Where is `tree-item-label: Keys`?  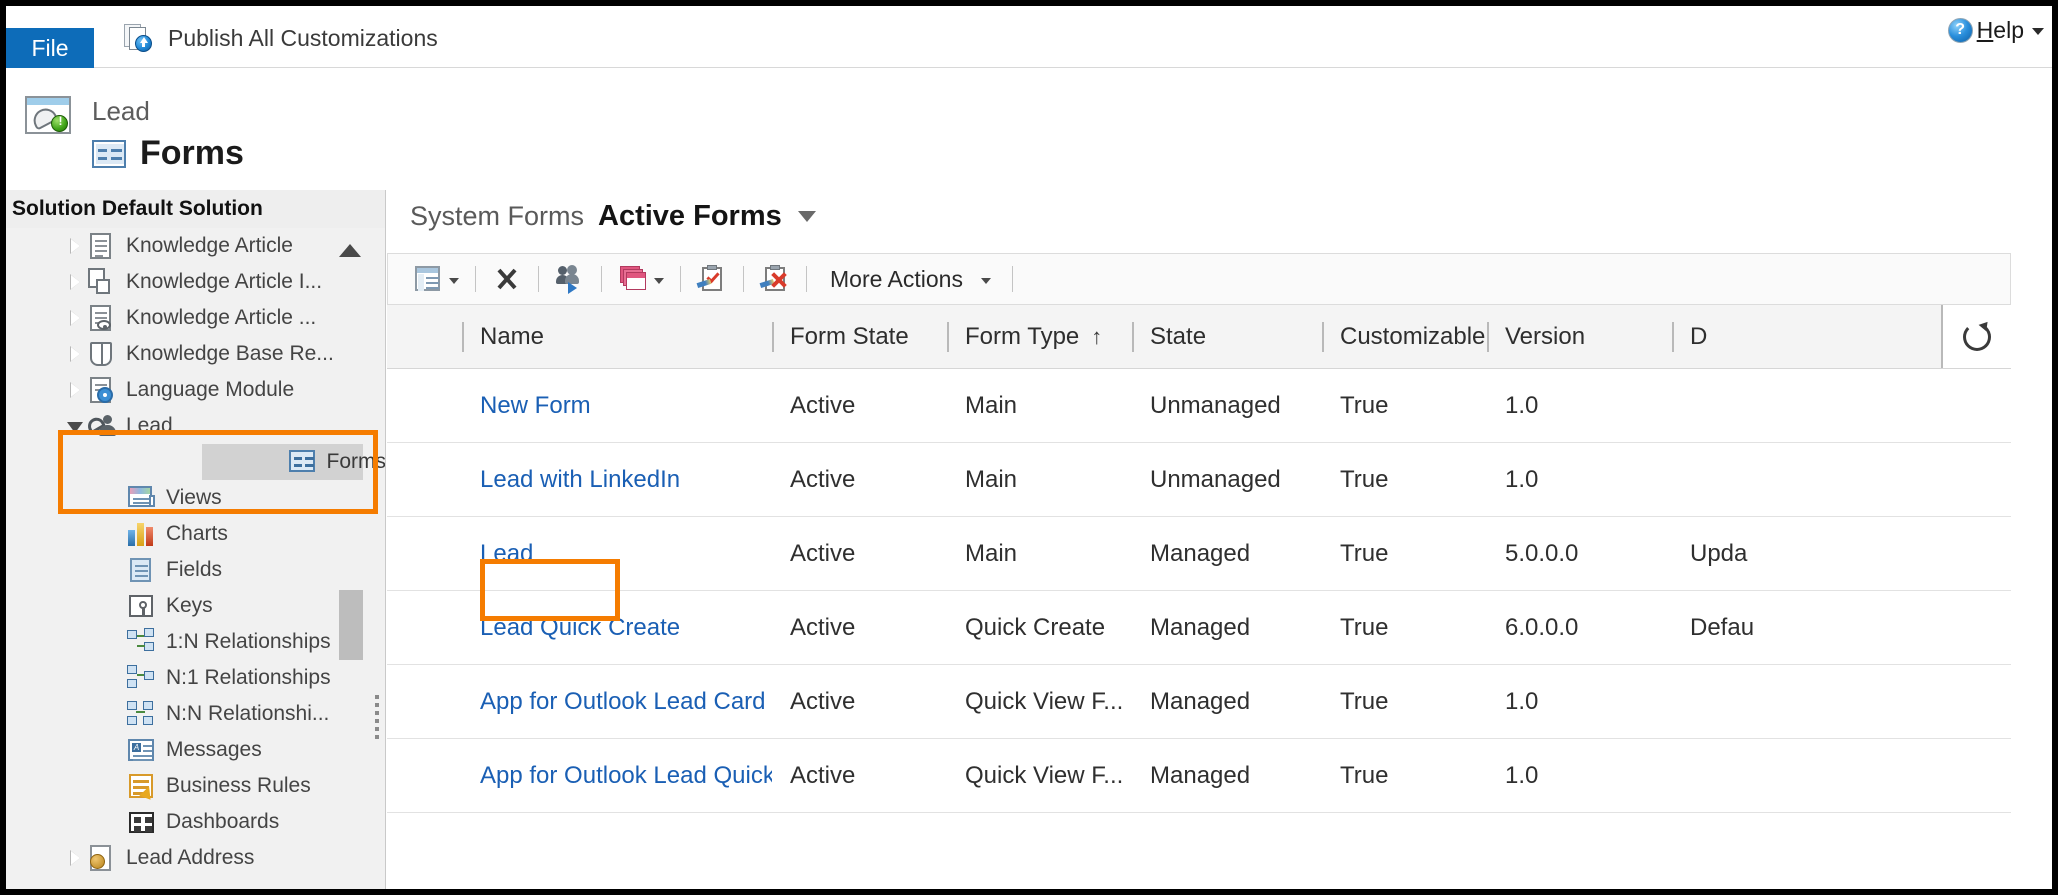
tree-item-label: Keys is located at coordinates (189, 605).